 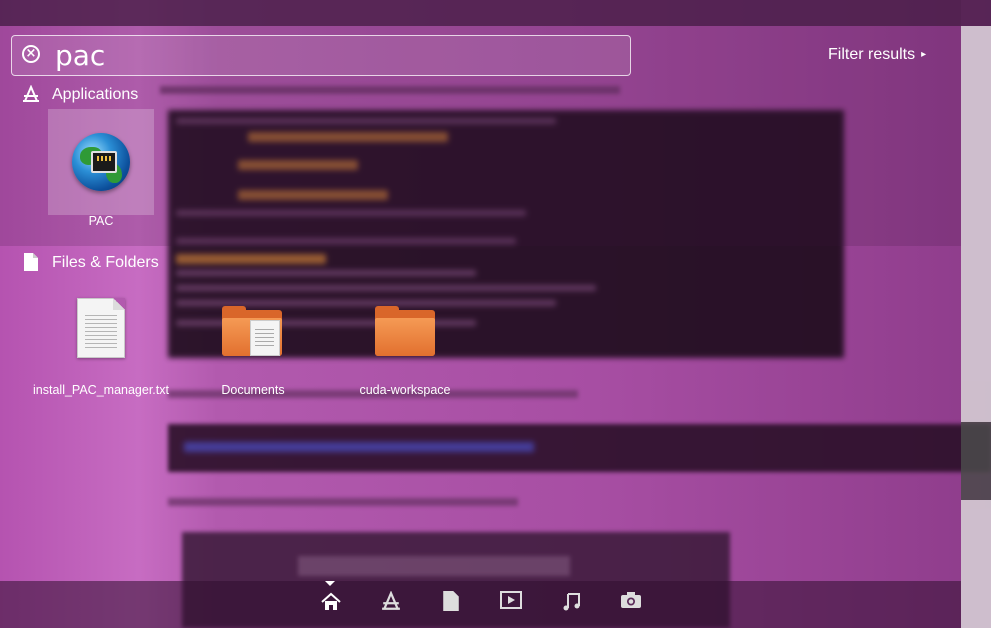 What do you see at coordinates (95, 94) in the screenshot?
I see `applications-section-title: Applications` at bounding box center [95, 94].